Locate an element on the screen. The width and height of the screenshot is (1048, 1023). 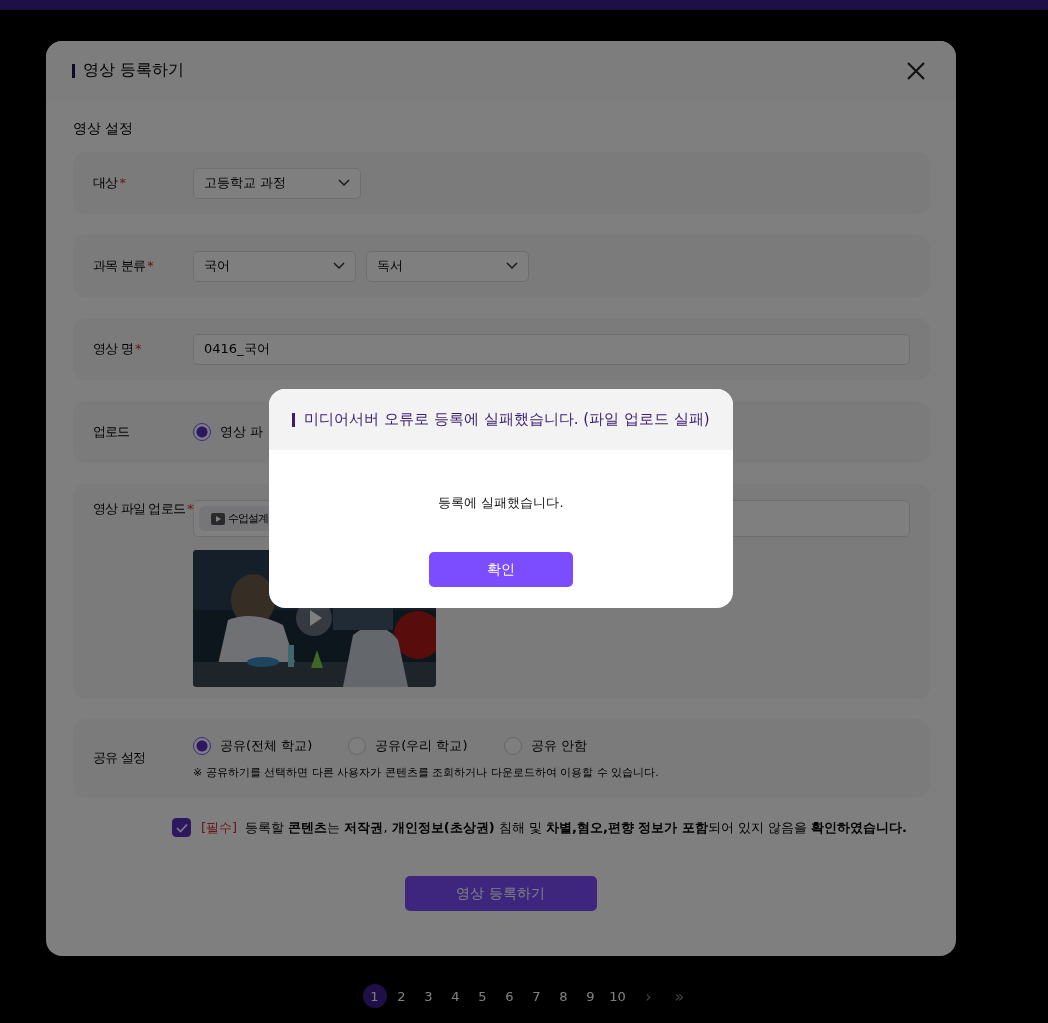
radio-label: 공유(우리 학교) is located at coordinates (421, 745).